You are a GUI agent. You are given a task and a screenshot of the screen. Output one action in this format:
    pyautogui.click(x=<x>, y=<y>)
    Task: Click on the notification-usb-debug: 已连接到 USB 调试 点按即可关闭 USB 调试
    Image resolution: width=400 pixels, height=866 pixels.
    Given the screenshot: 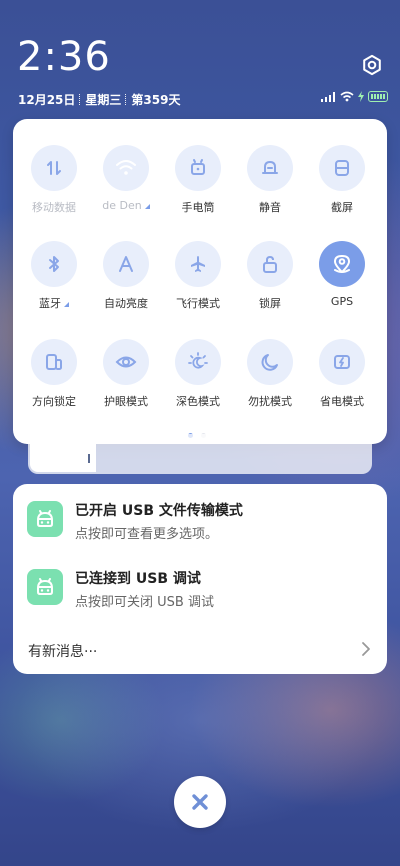 What is the action you would take?
    pyautogui.click(x=197, y=588)
    